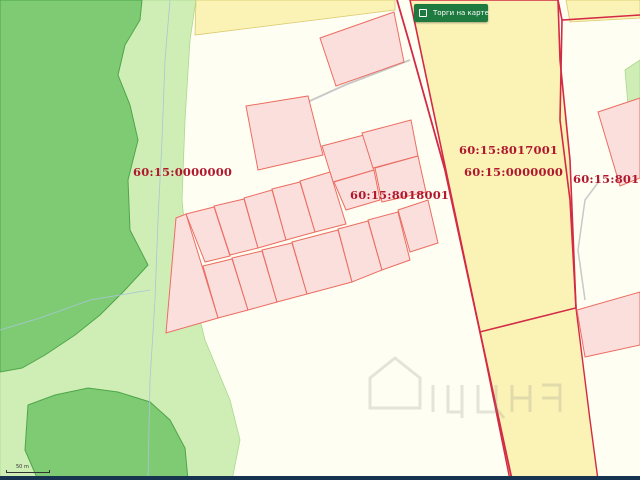 Image resolution: width=640 pixels, height=480 pixels. Describe the element at coordinates (423, 13) in the screenshot. I see `auction-checkbox` at that location.